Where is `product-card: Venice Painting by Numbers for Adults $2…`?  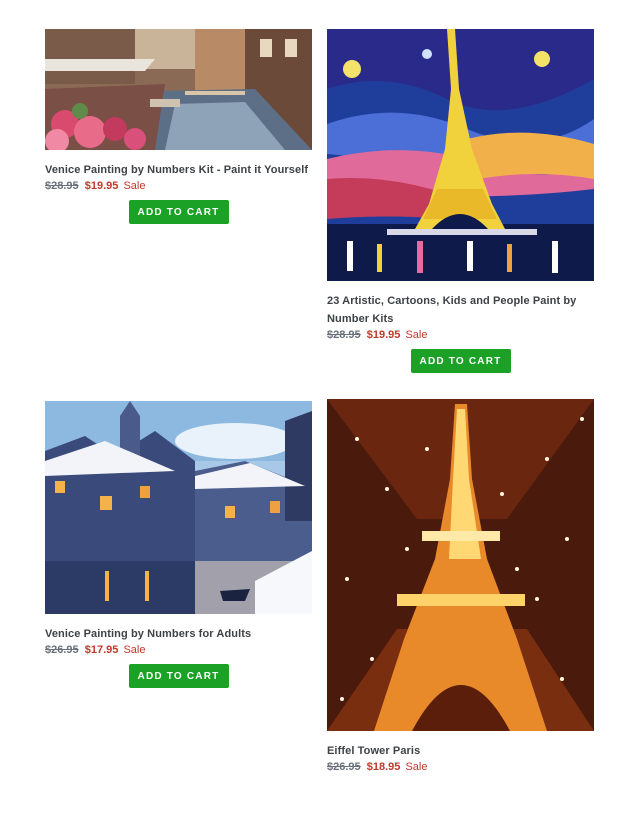 product-card: Venice Painting by Numbers for Adults $2… is located at coordinates (178, 544).